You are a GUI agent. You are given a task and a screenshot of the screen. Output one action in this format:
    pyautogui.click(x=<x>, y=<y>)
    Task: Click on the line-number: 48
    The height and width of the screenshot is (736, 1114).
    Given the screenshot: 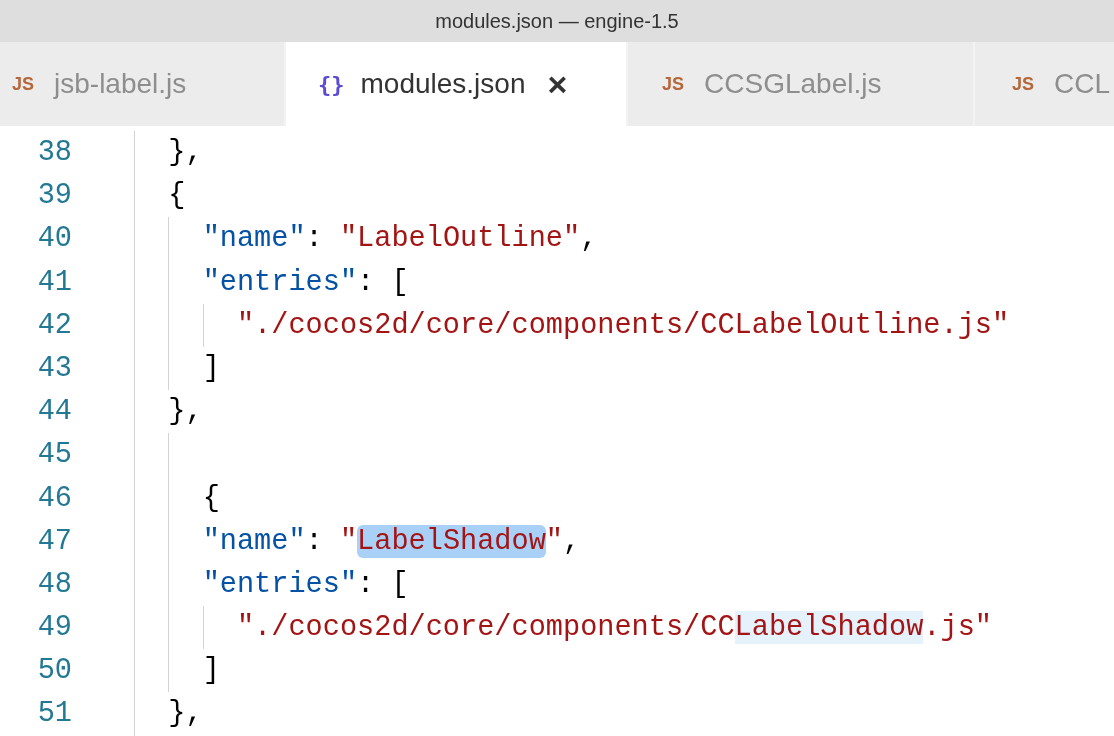 What is the action you would take?
    pyautogui.click(x=54, y=584)
    